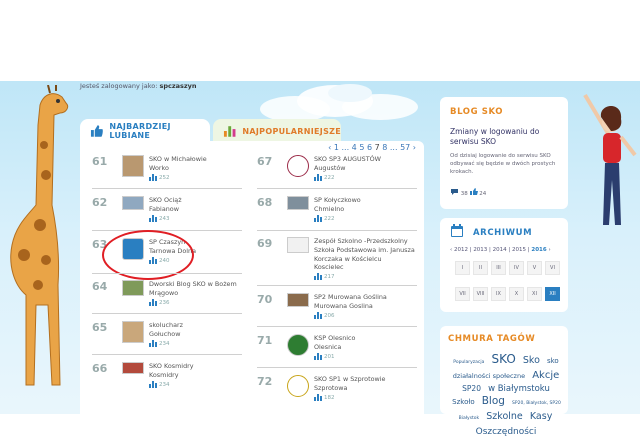 Image resolution: width=640 pixels, height=437 pixels. What do you see at coordinates (361, 147) in the screenshot?
I see `pager-page: 5` at bounding box center [361, 147].